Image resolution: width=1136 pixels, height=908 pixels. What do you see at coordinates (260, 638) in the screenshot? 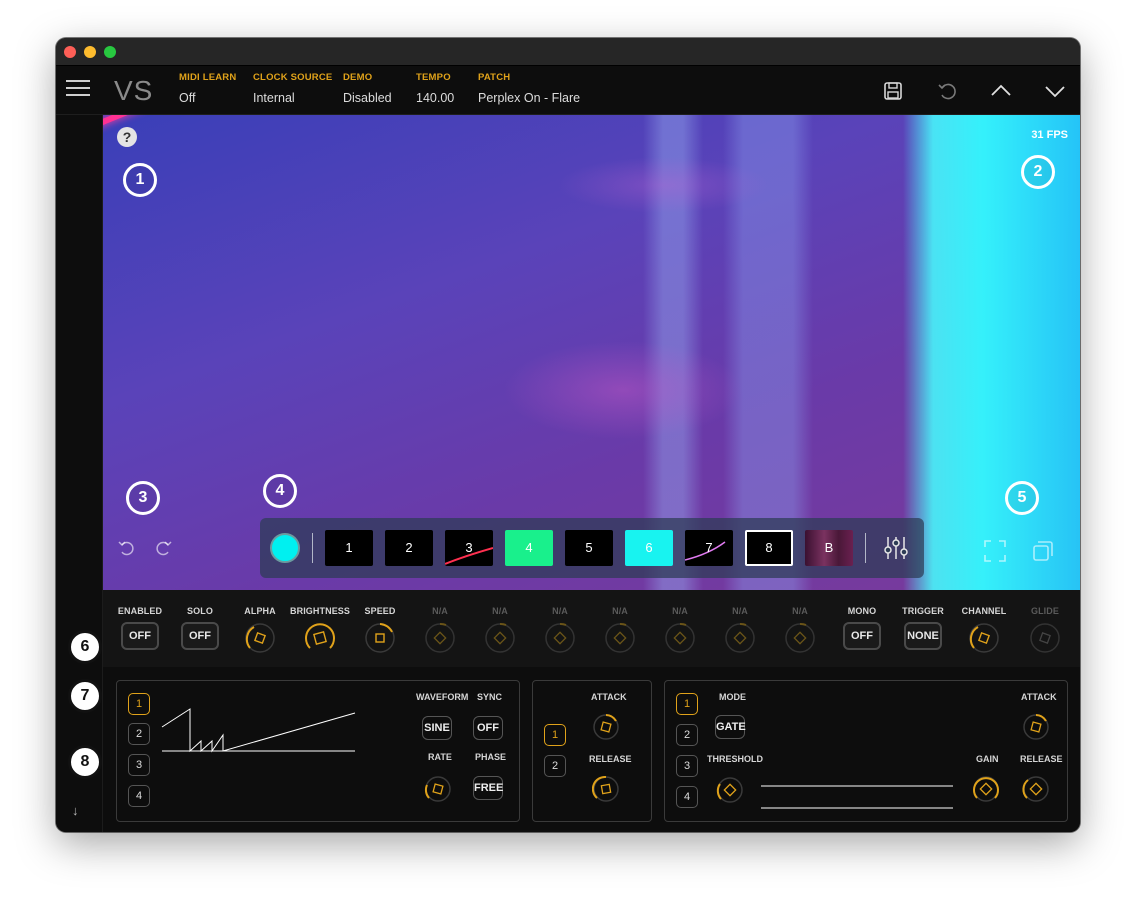
I see `alpha-knob` at bounding box center [260, 638].